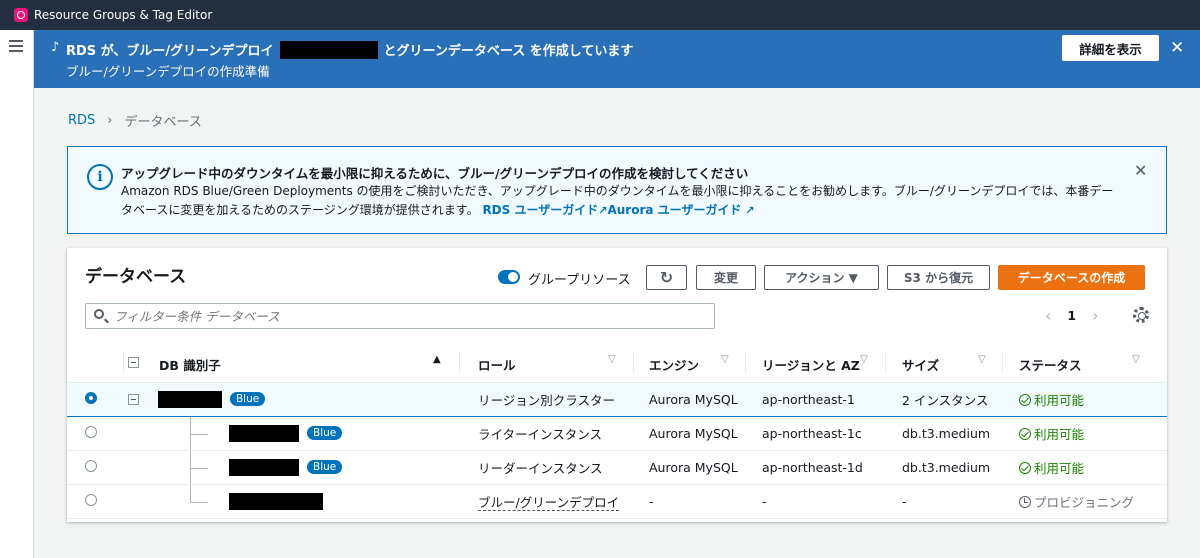 This screenshot has height=558, width=1200. I want to click on sort-ascending-icon: ▲, so click(437, 359).